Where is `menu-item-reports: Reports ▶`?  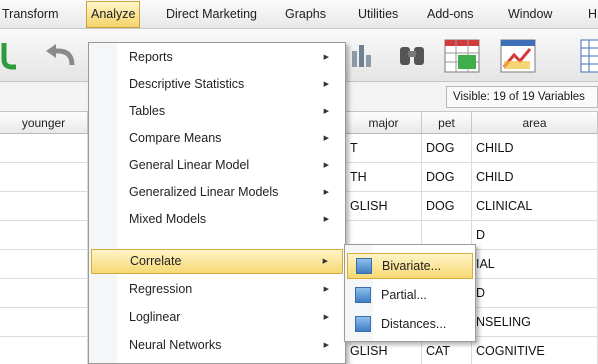
menu-item-reports: Reports ▶ is located at coordinates (217, 57).